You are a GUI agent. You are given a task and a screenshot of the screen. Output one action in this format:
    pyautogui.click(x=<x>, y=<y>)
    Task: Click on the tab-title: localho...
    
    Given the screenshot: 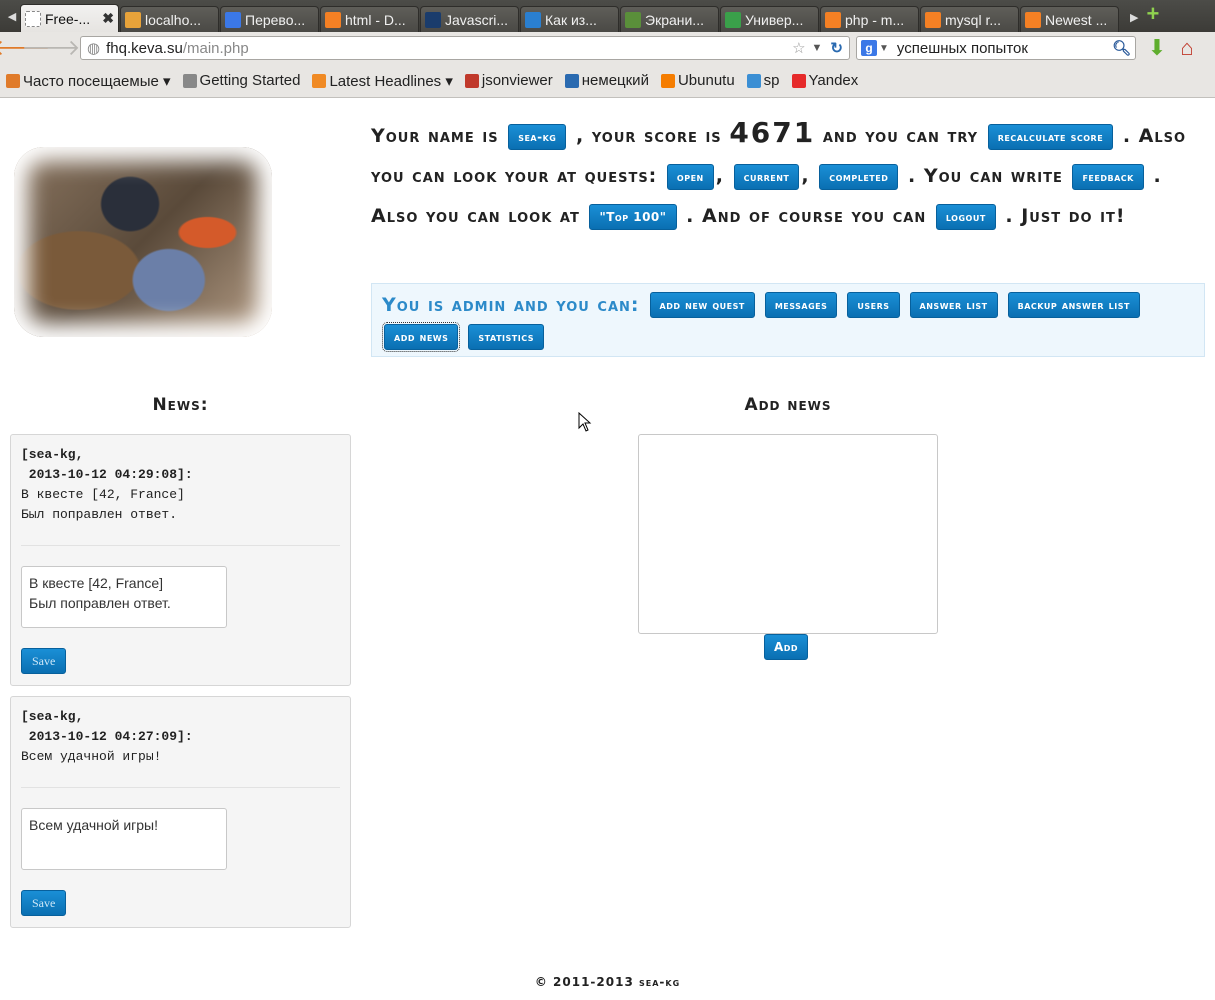 What is the action you would take?
    pyautogui.click(x=173, y=19)
    